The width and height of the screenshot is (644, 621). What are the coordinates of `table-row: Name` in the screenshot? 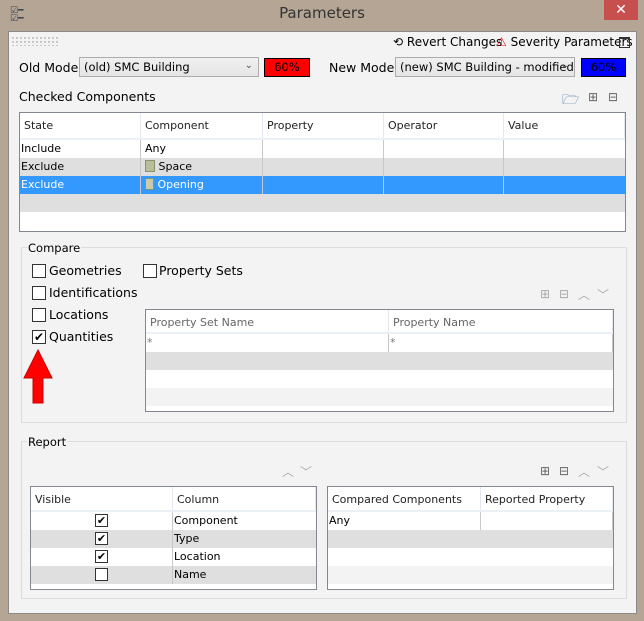 It's located at (173, 575).